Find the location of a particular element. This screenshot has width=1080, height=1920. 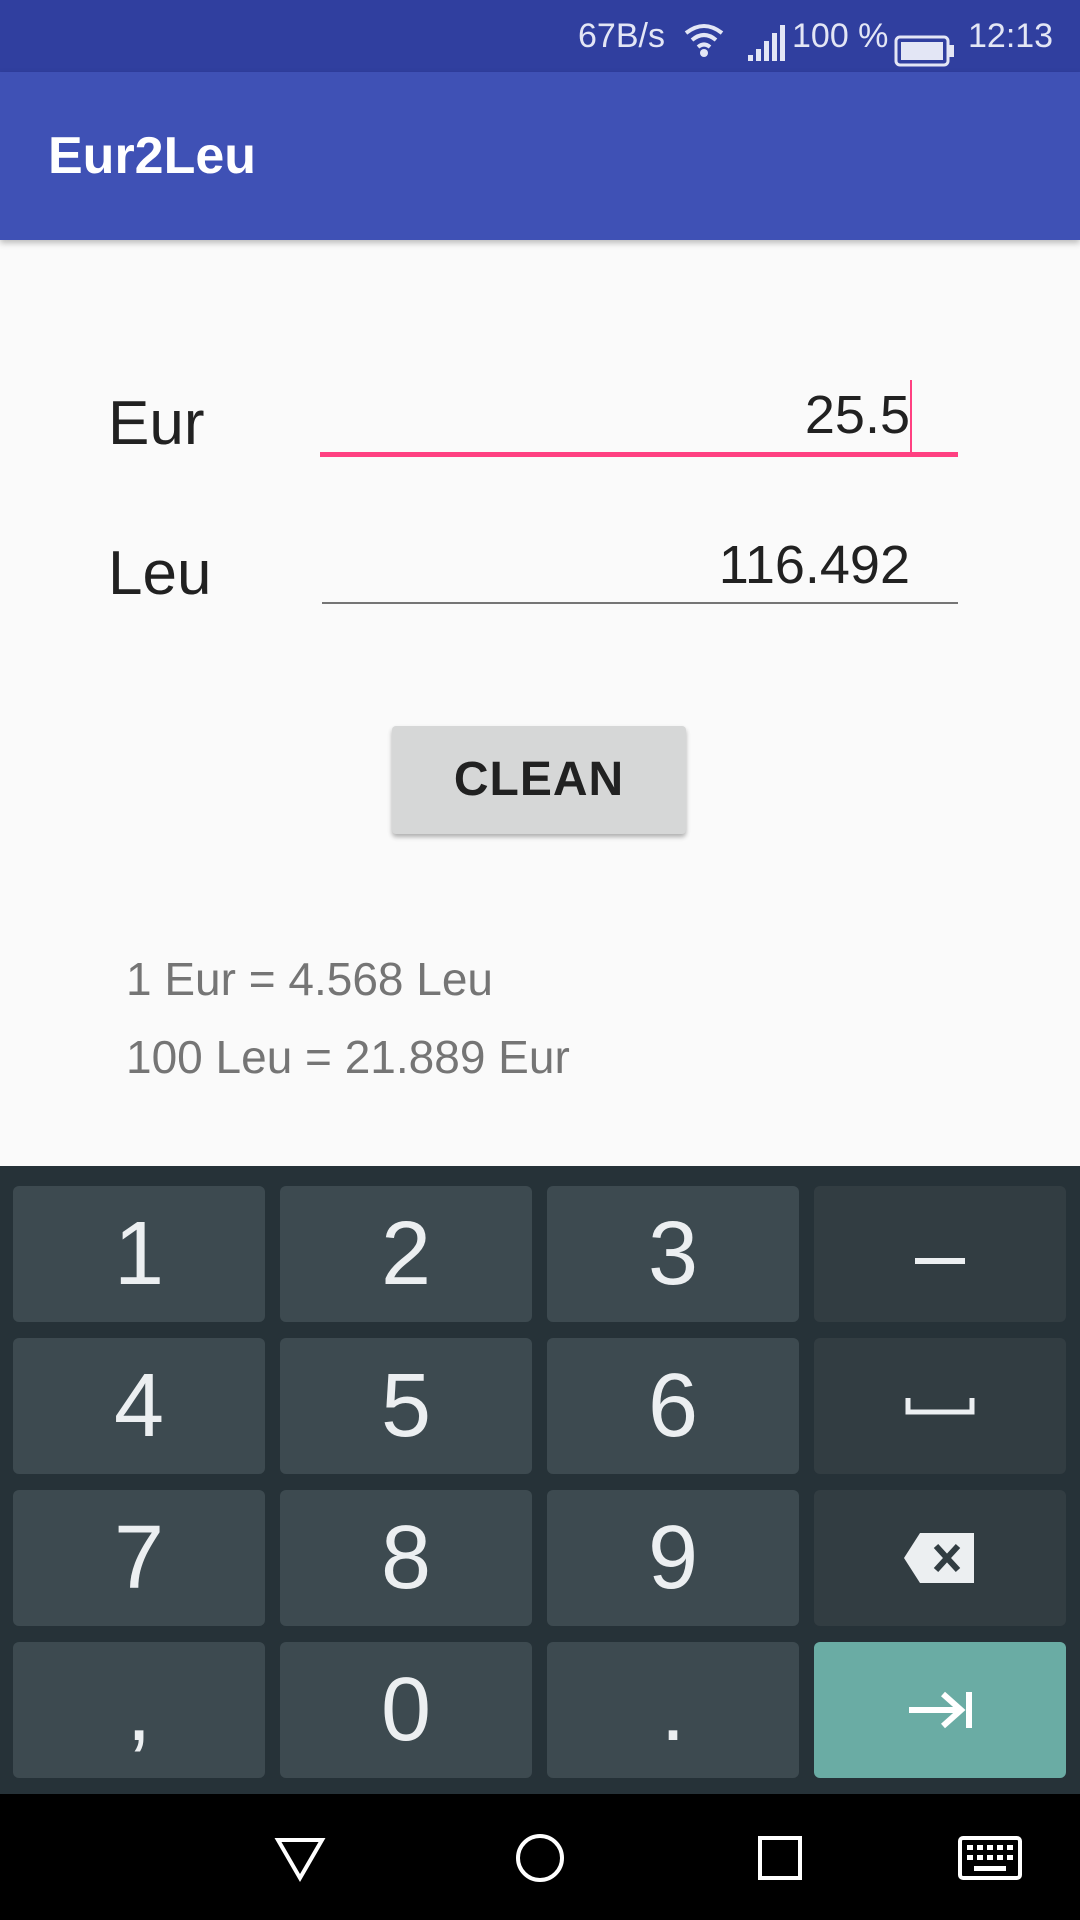

backspace-icon is located at coordinates (939, 1558).